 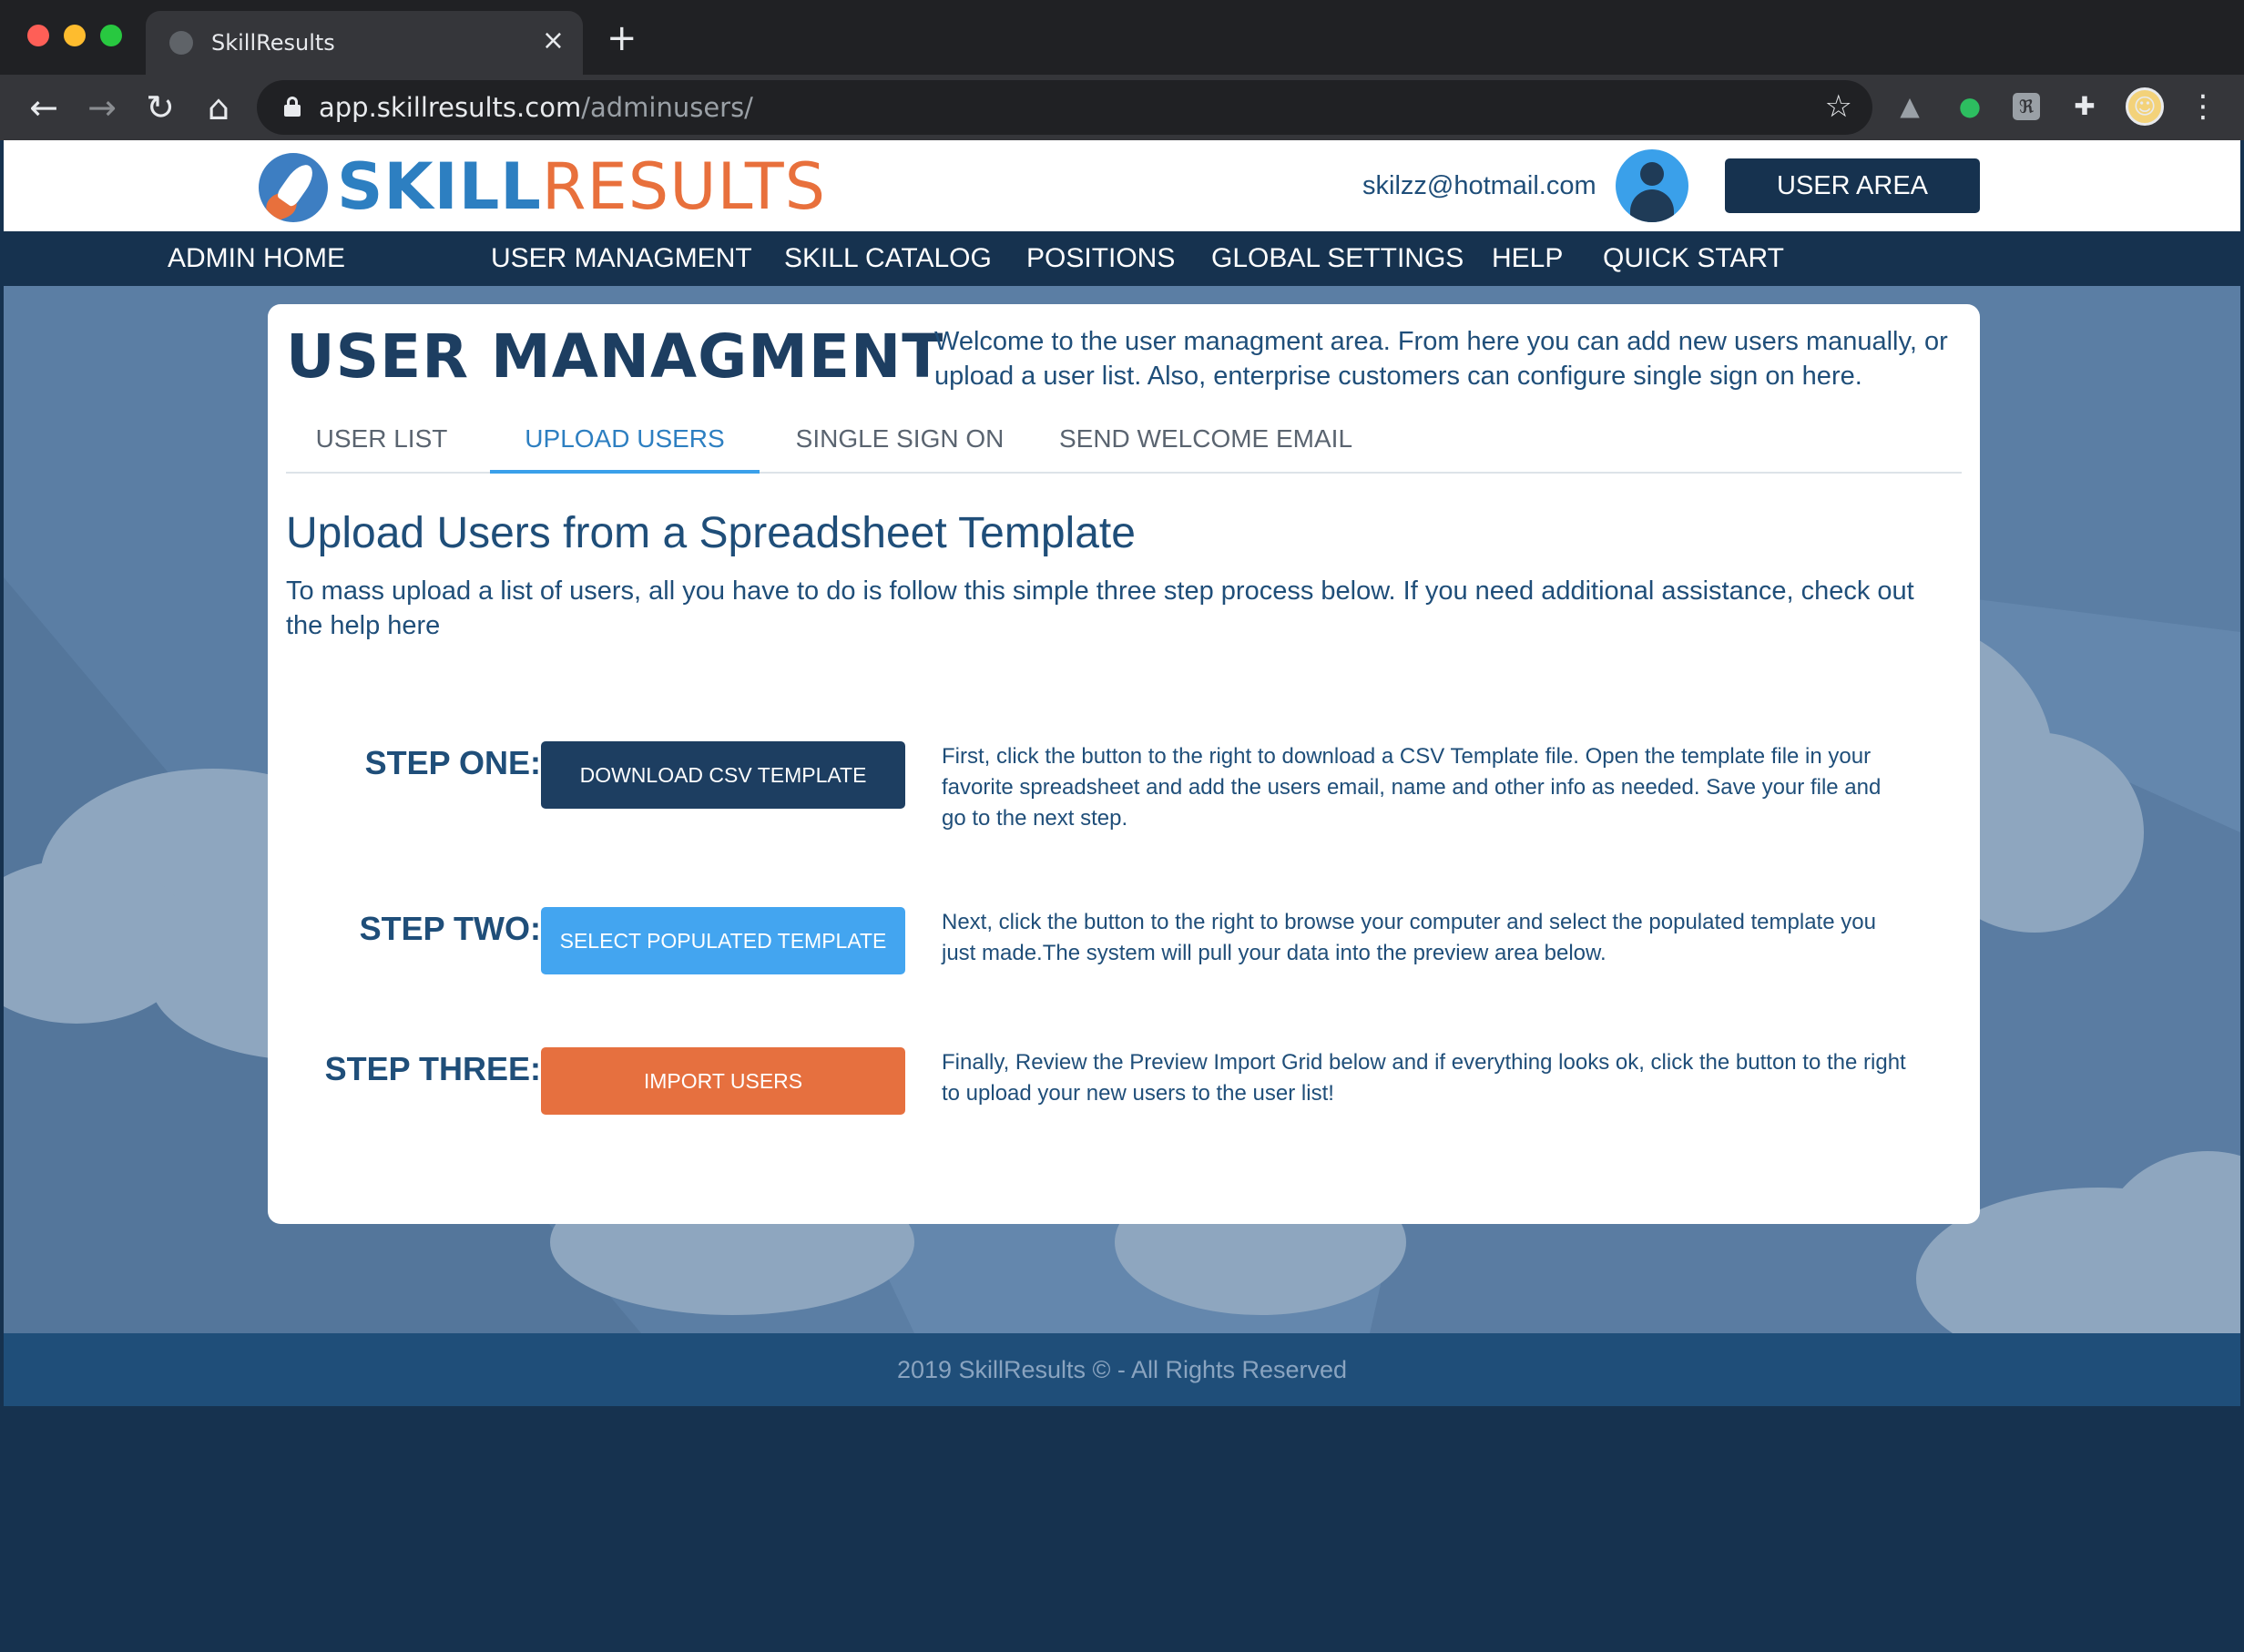 What do you see at coordinates (1652, 185) in the screenshot?
I see `user-avatar-icon` at bounding box center [1652, 185].